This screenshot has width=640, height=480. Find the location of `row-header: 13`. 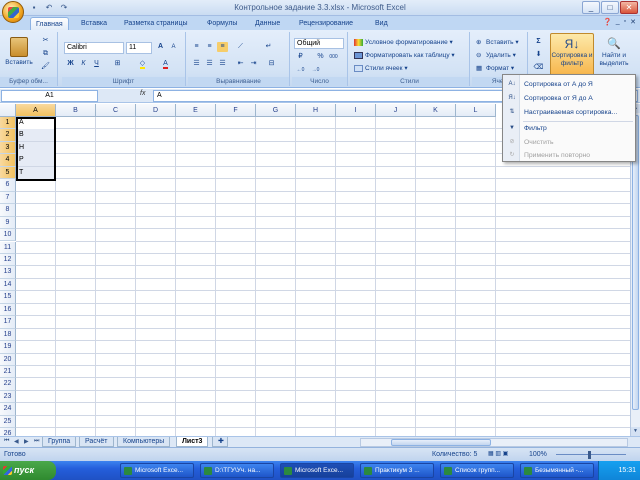

row-header: 13 is located at coordinates (8, 272).